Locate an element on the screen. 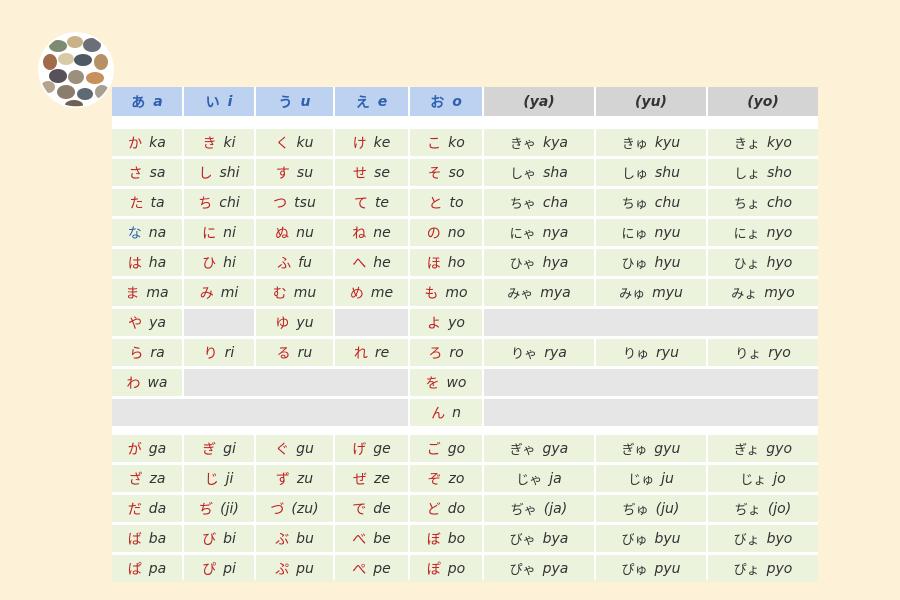 The width and height of the screenshot is (900, 600). kana-char: つ is located at coordinates (280, 203).